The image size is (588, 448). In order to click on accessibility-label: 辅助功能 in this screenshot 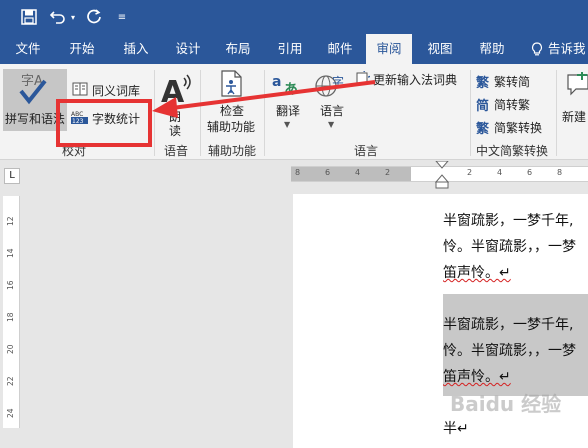, I will do `click(231, 127)`.